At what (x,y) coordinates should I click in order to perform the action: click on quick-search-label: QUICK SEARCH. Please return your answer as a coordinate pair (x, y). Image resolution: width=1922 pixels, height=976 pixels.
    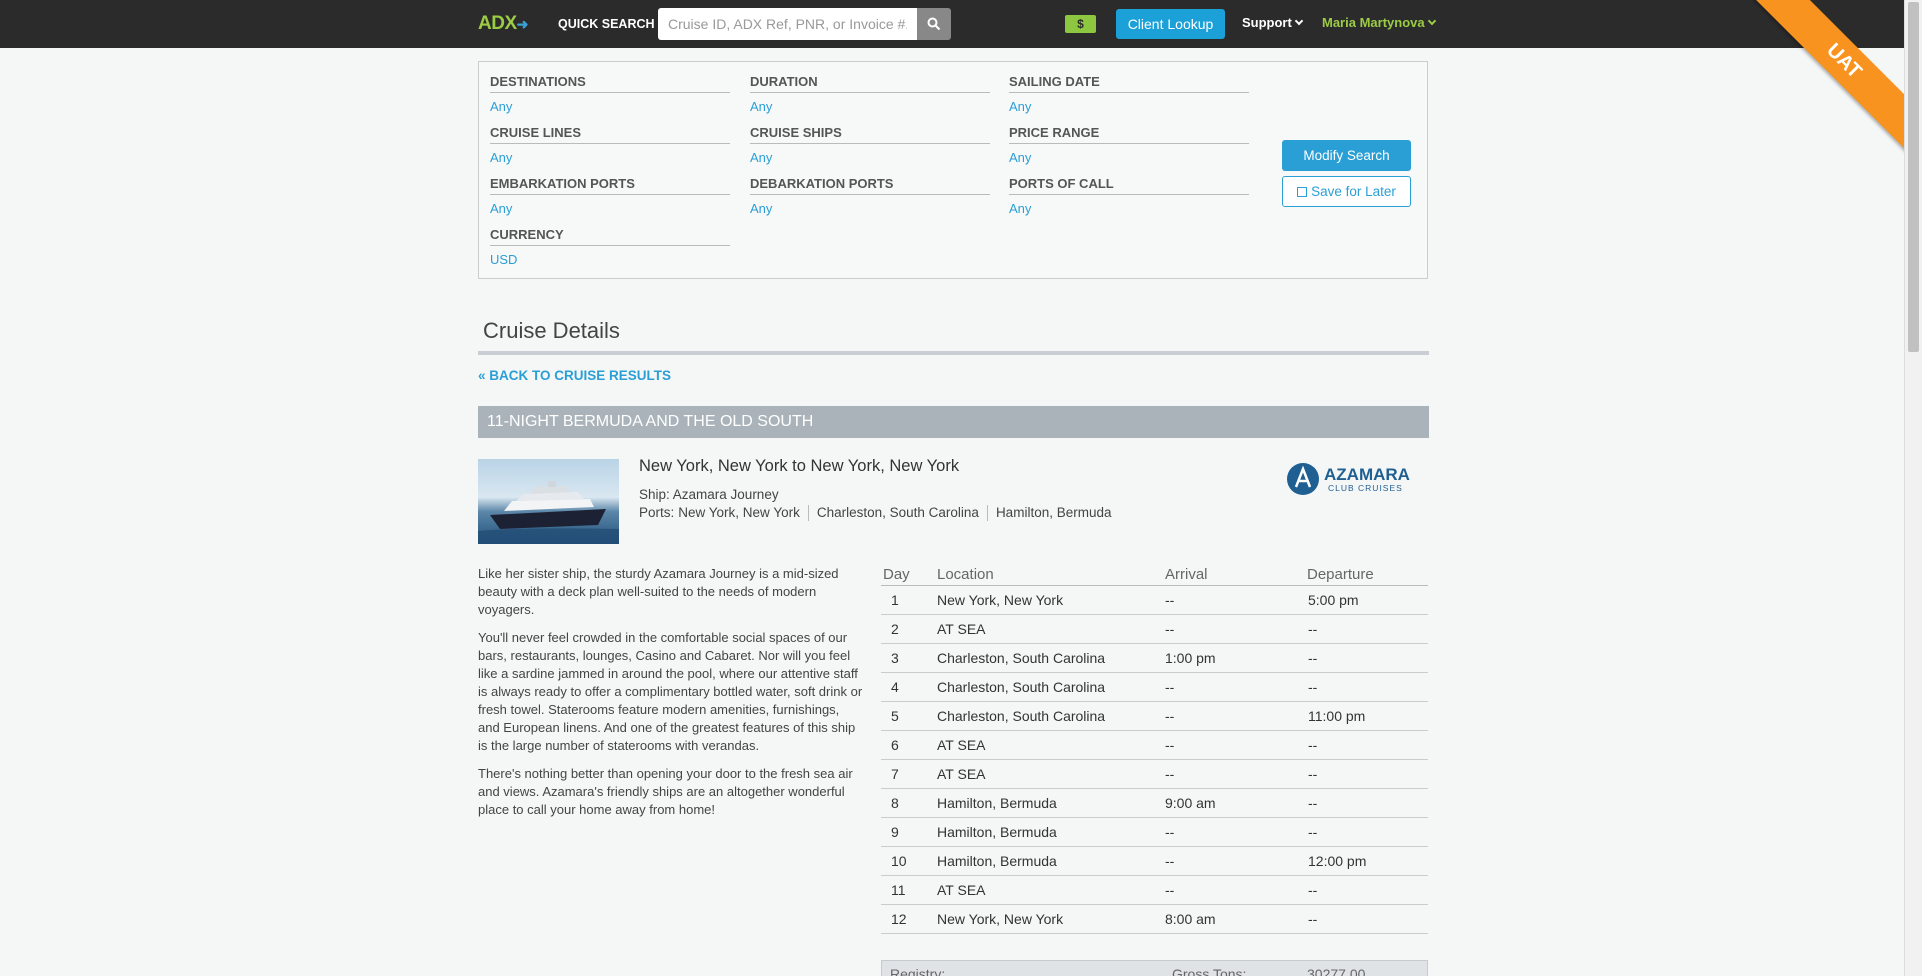
    Looking at the image, I should click on (606, 24).